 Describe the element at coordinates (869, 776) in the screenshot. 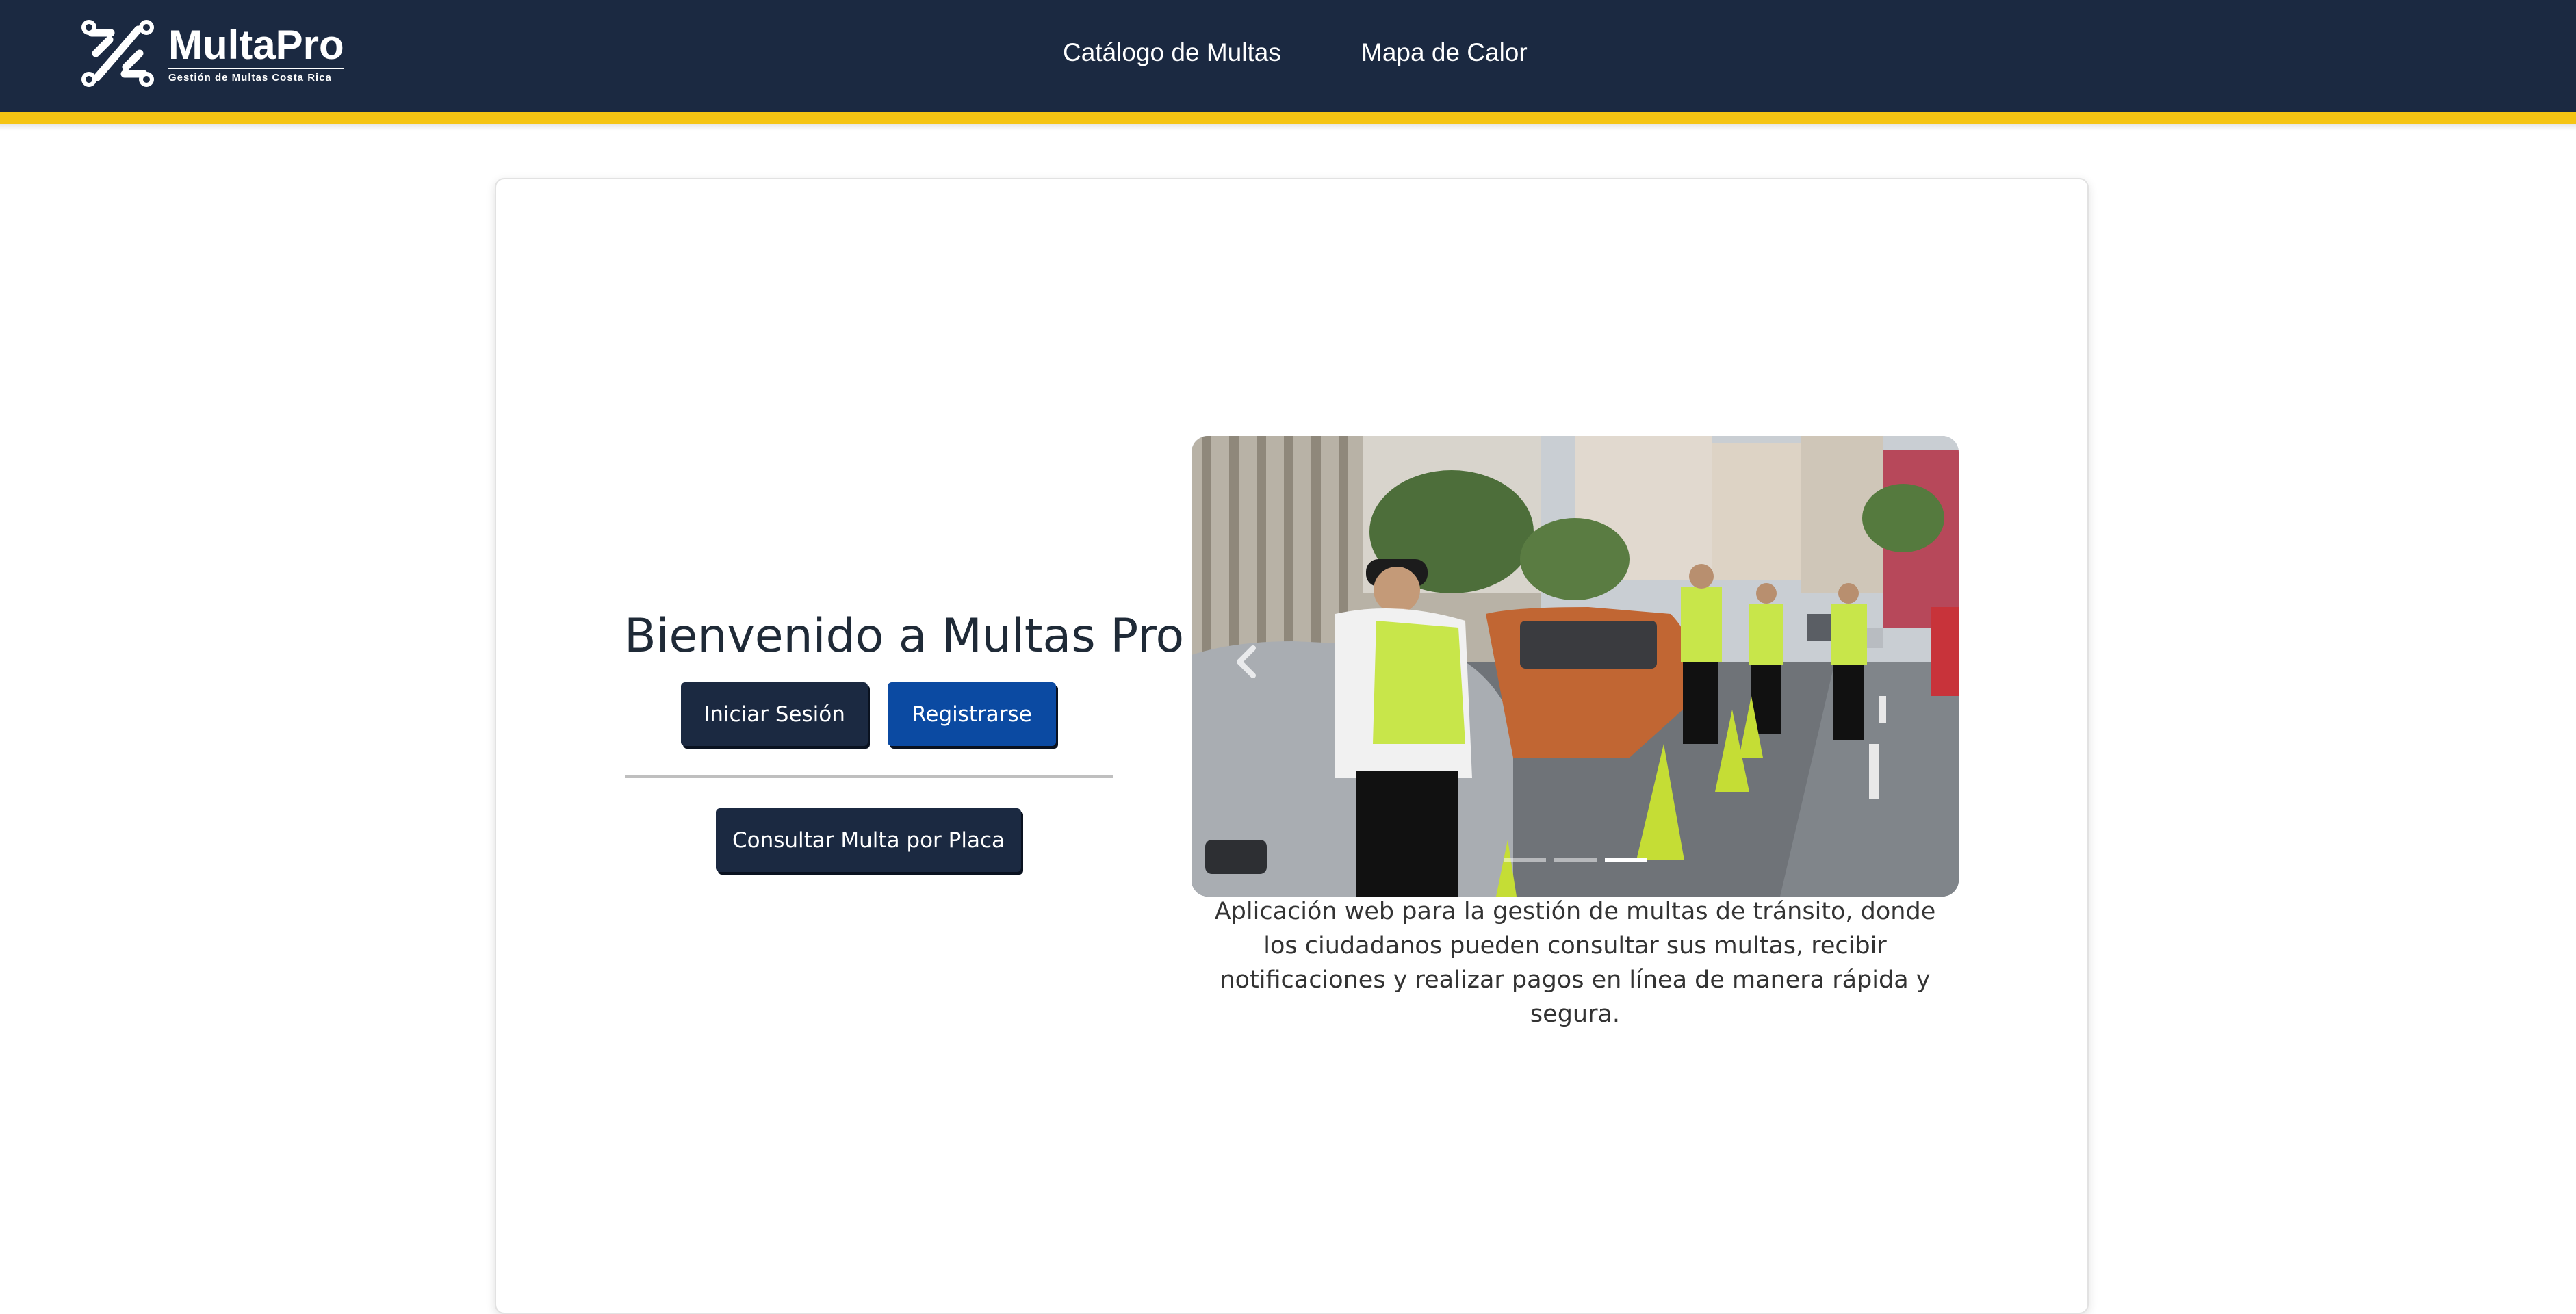

I see `section-divider` at that location.